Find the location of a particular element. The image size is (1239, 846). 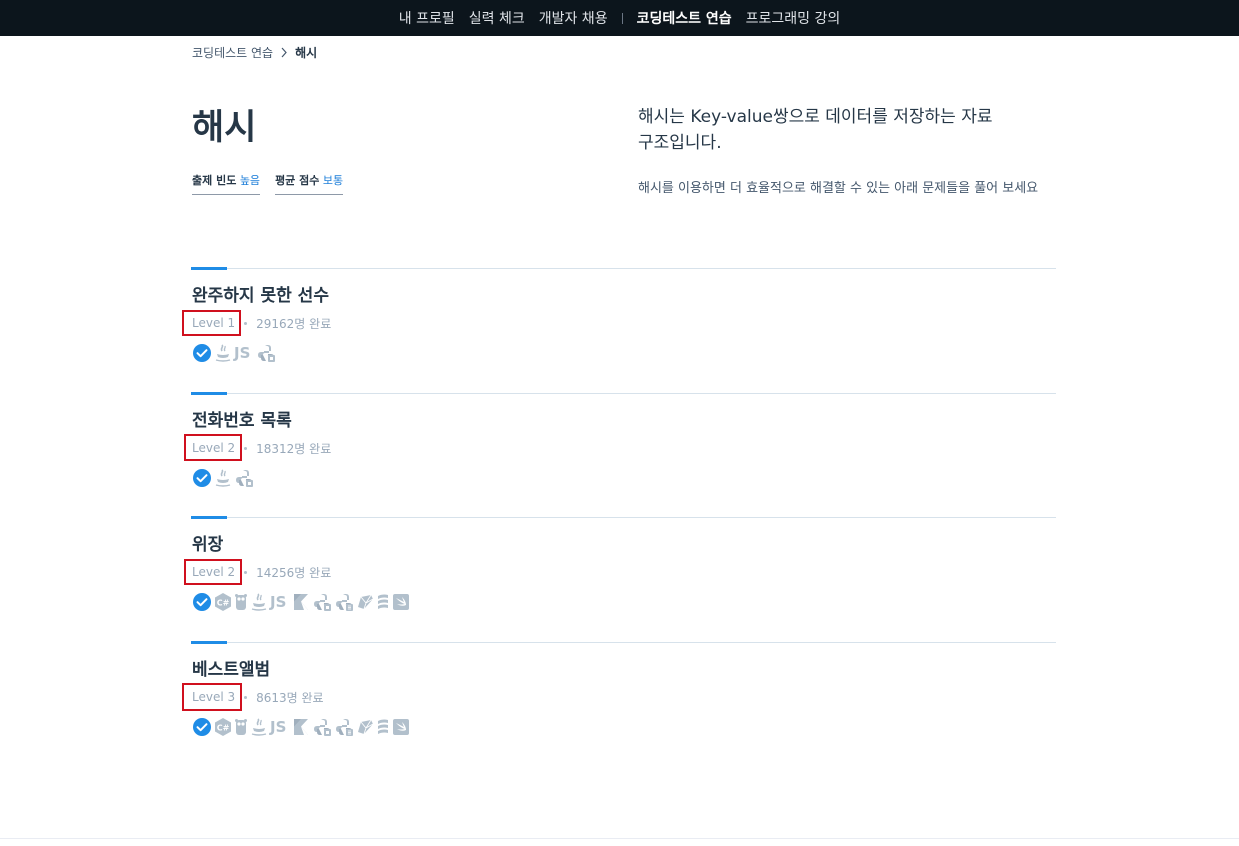

chevron-right-icon is located at coordinates (284, 52).